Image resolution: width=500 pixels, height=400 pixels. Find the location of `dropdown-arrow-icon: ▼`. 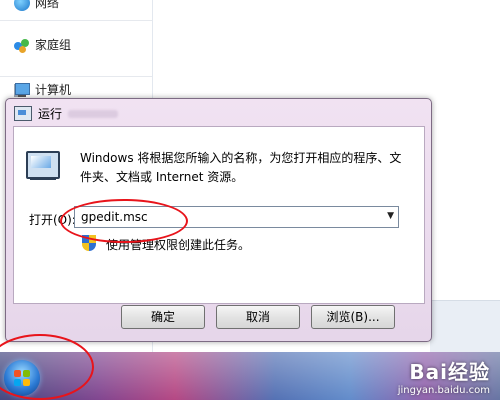

dropdown-arrow-icon: ▼ is located at coordinates (390, 216).